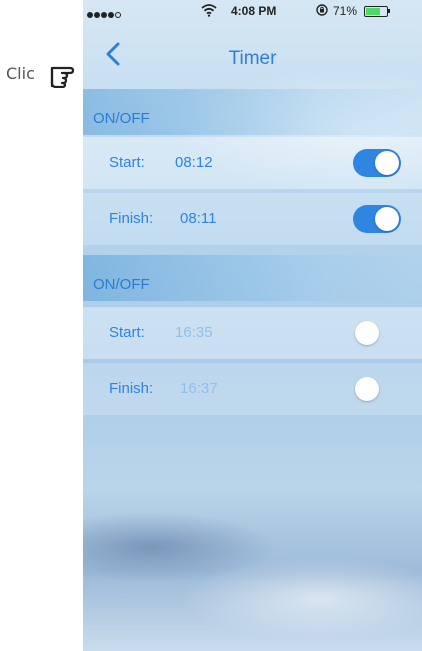  What do you see at coordinates (377, 389) in the screenshot?
I see `timer-2-finish-toggle` at bounding box center [377, 389].